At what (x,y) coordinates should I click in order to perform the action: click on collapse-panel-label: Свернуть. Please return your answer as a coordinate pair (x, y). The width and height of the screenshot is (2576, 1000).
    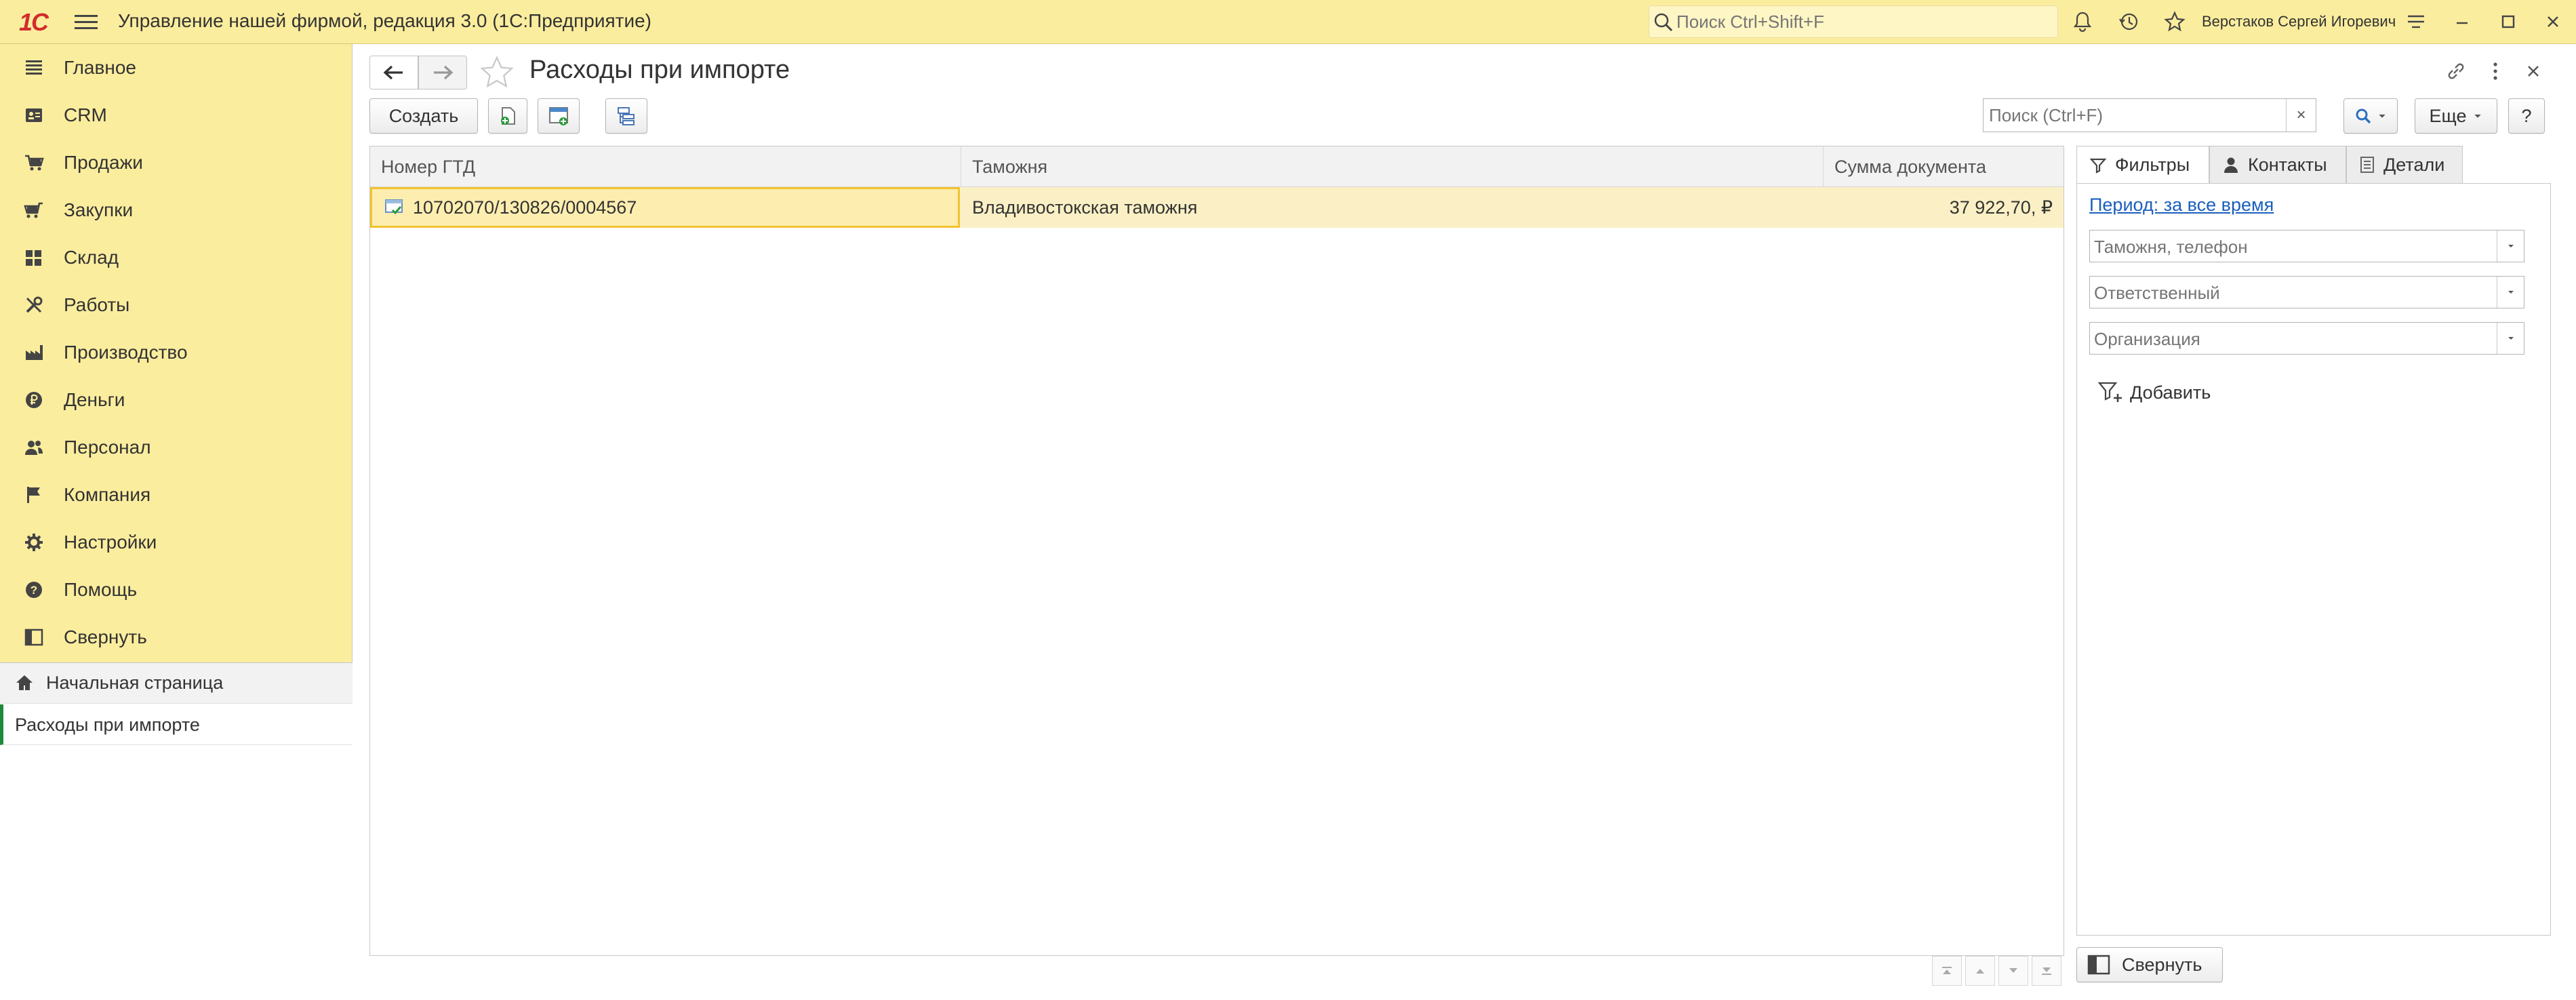
    Looking at the image, I should click on (2162, 964).